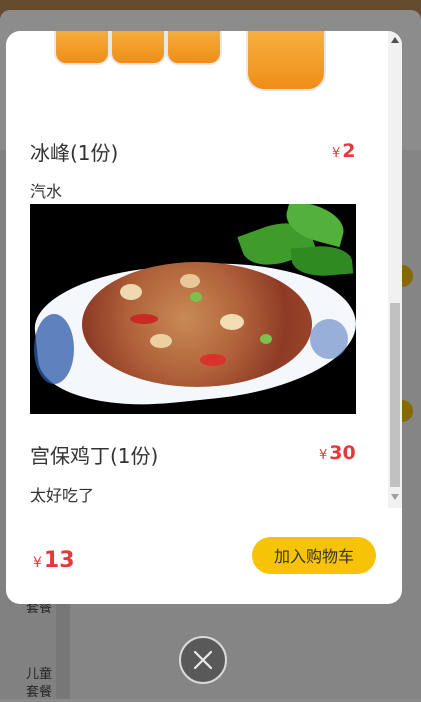  I want to click on price-value: 30, so click(342, 453).